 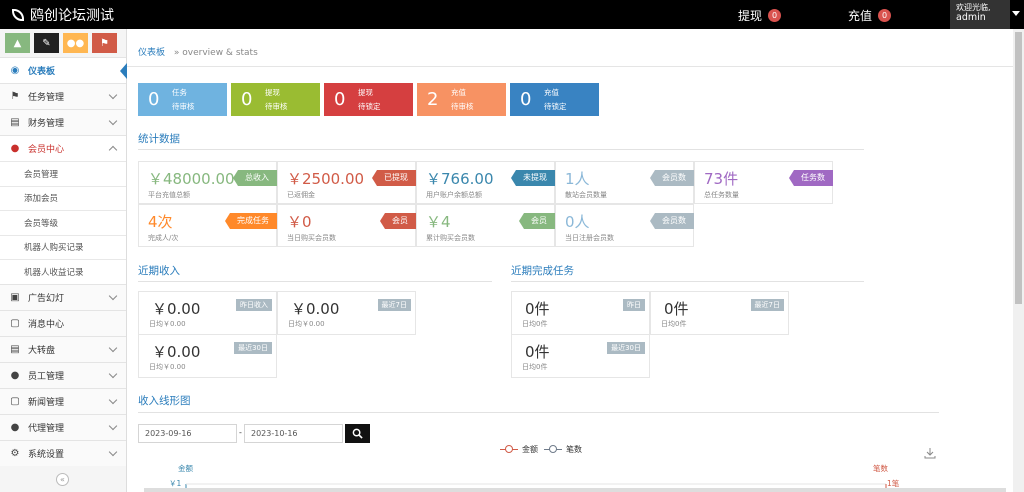 I want to click on search-icon, so click(x=357, y=433).